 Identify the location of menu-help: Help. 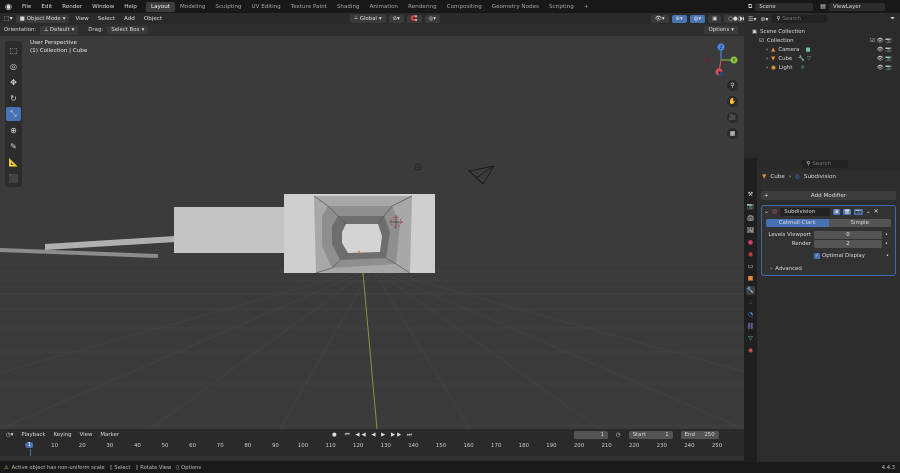
(130, 7).